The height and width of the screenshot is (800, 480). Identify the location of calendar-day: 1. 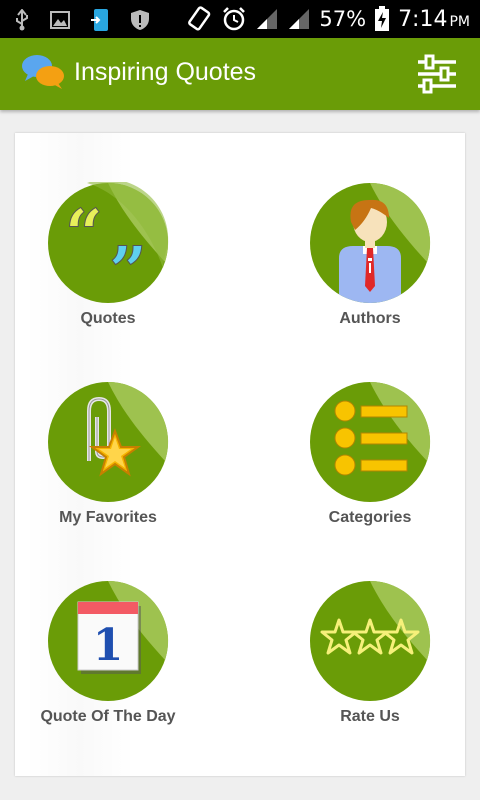
(108, 645).